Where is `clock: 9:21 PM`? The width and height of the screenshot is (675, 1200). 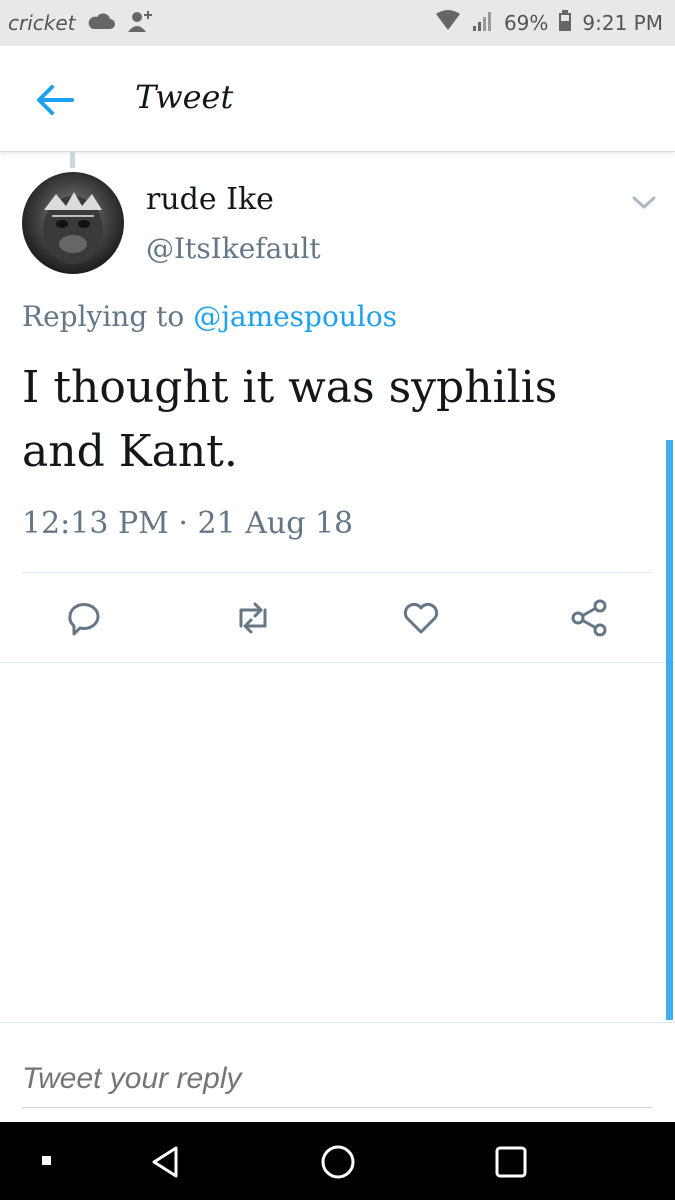 clock: 9:21 PM is located at coordinates (622, 23).